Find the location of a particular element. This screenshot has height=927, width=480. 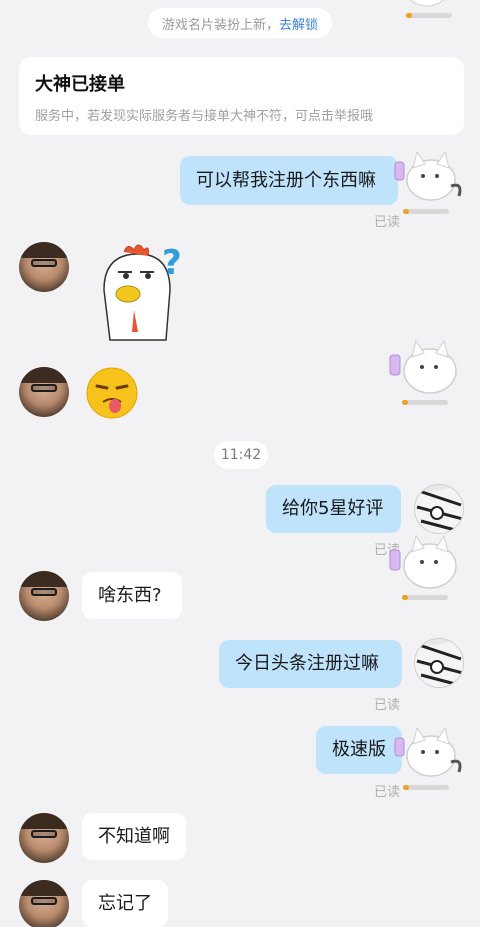

chicken-thinking-sticker: ? is located at coordinates (142, 295).